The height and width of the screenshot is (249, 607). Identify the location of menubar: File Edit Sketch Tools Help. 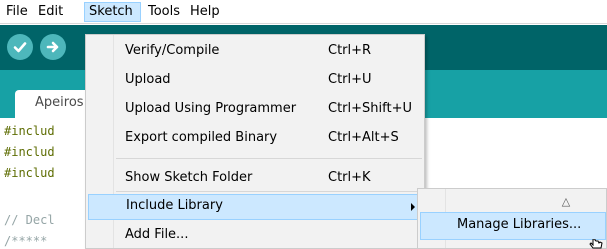
(303, 12).